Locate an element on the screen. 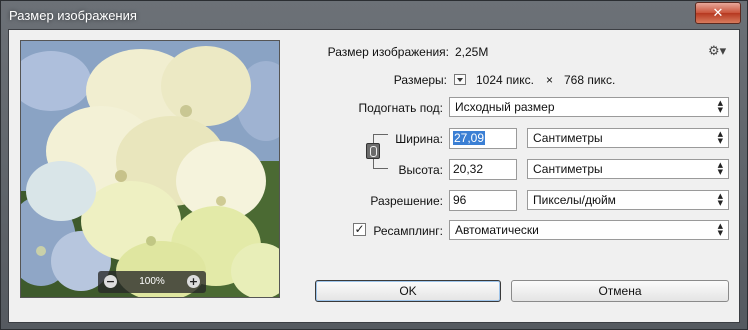 This screenshot has width=748, height=330. gear-icon: ⚙▾ is located at coordinates (717, 51).